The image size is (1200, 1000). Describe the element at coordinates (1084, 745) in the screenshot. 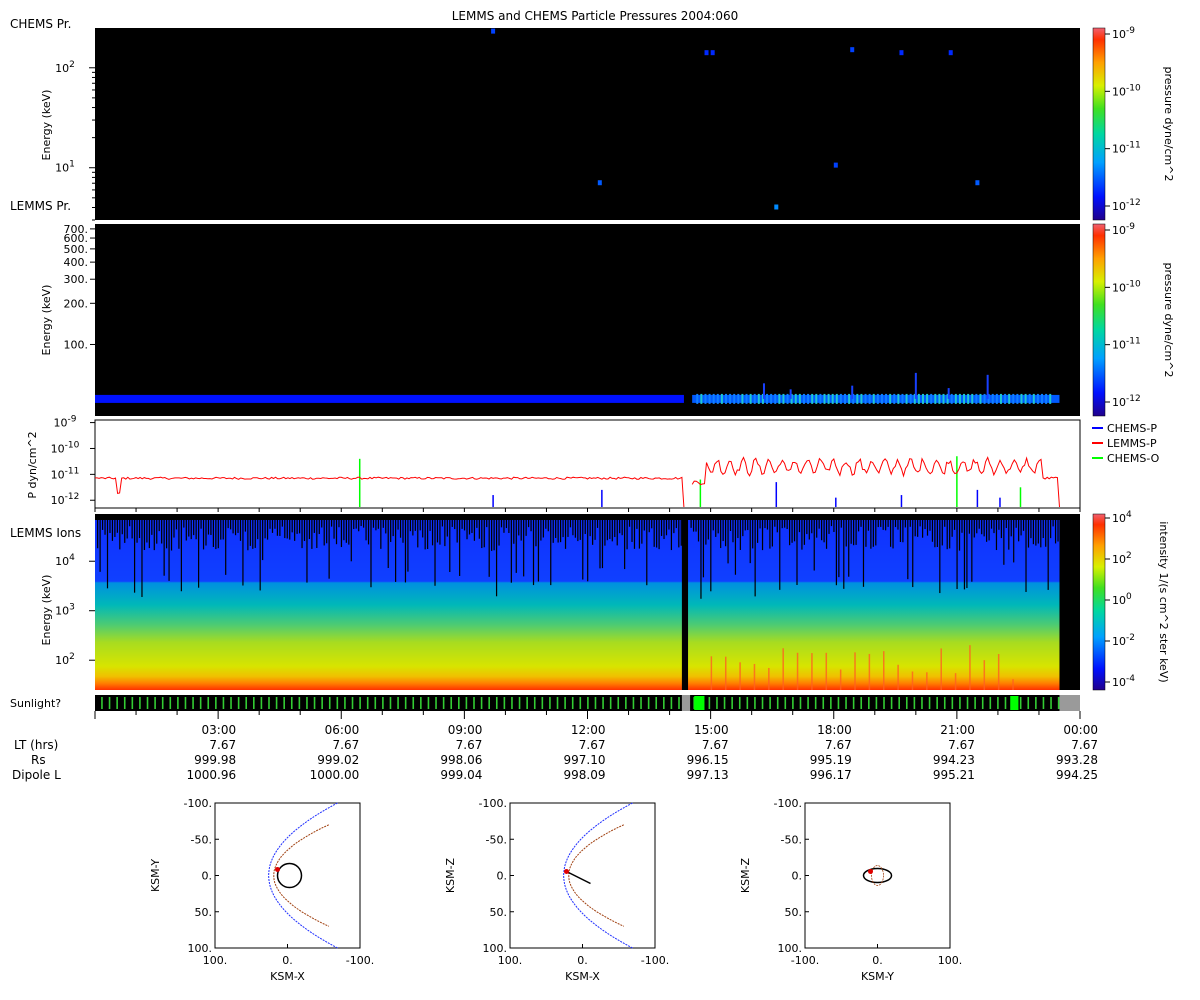

I see `time-row-value: 7.67` at that location.